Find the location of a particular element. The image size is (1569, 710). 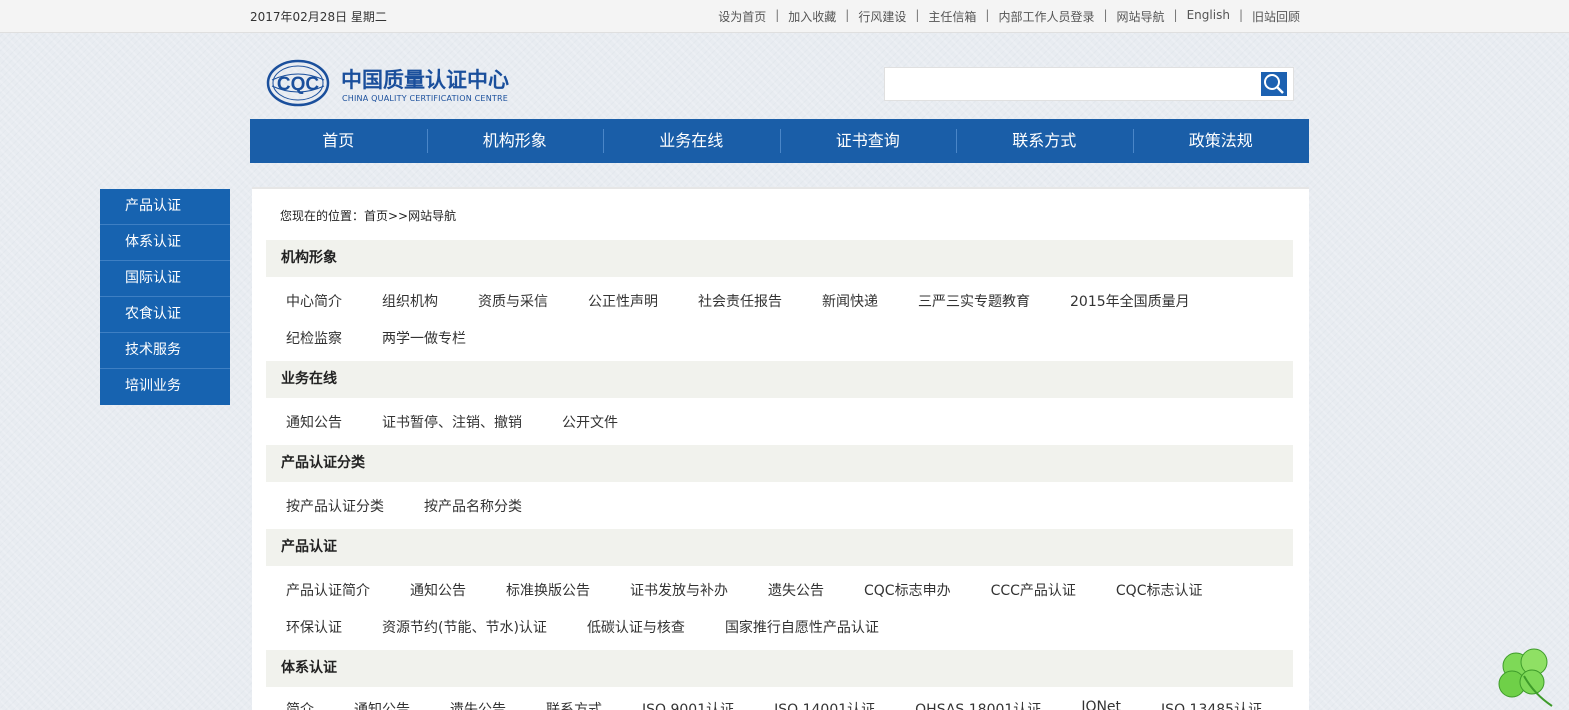

section-title: 业务在线 is located at coordinates (779, 379).